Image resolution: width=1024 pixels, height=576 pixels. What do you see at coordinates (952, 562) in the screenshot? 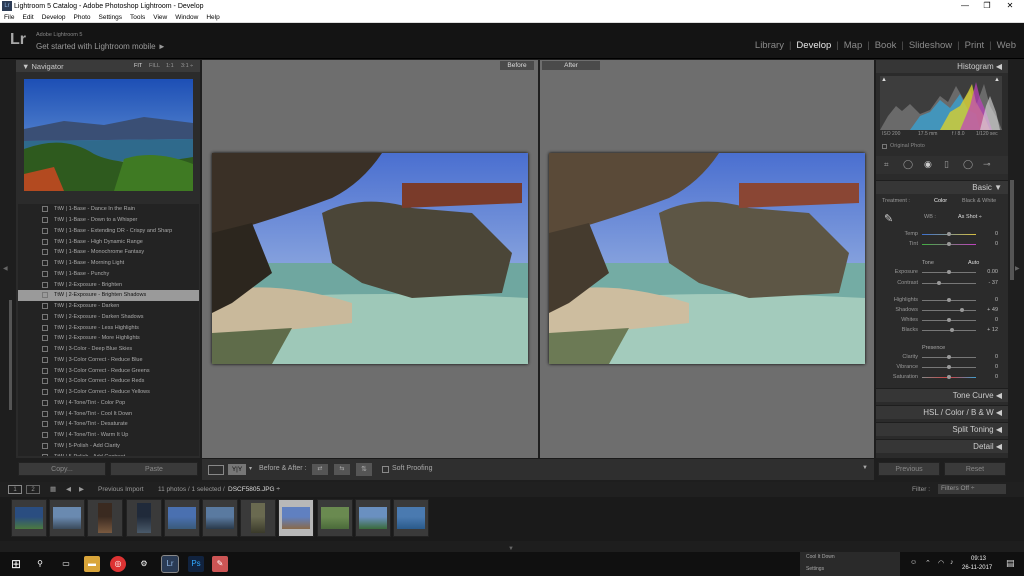
I see `volume-icon: ♪` at bounding box center [952, 562].